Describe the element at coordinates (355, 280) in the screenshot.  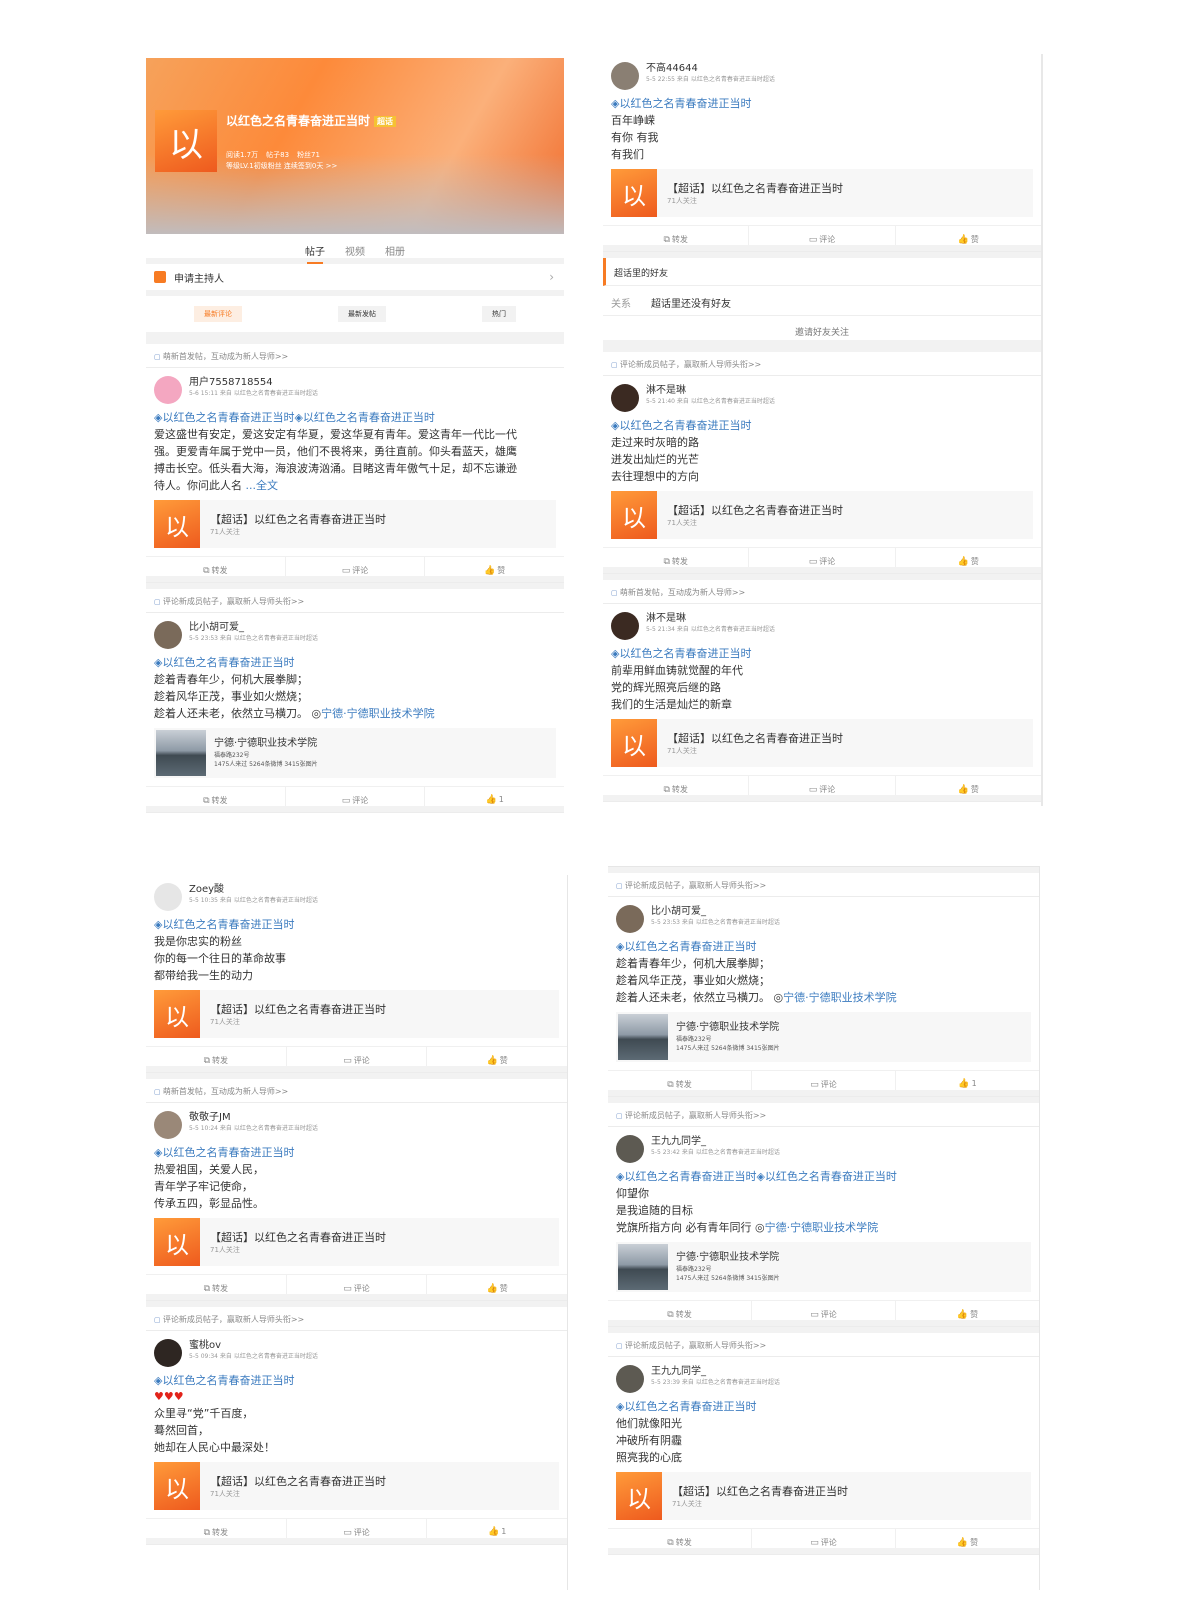
I see `apply-host-row: 申请主持人 ›` at that location.